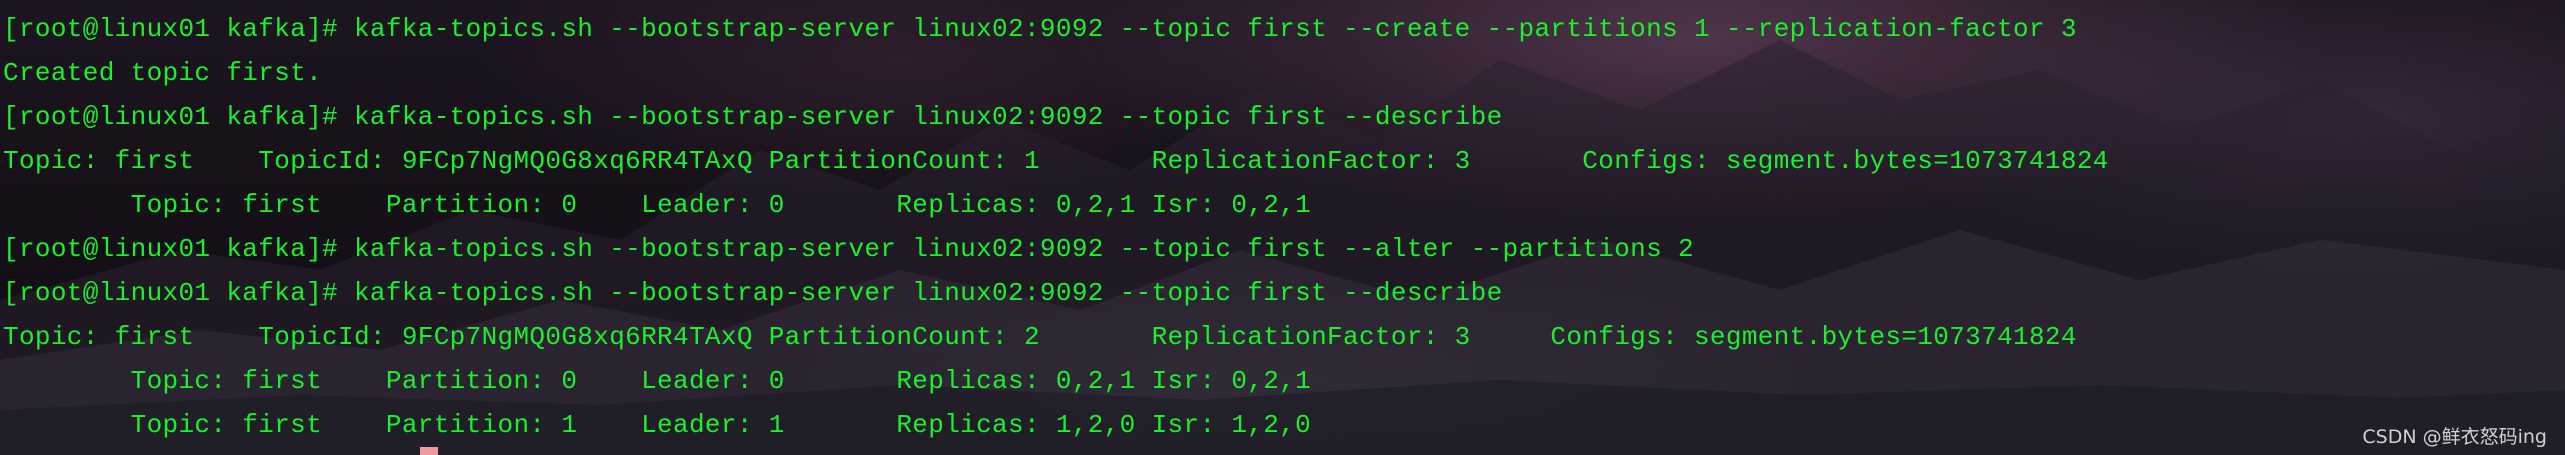 The image size is (2565, 455). Describe the element at coordinates (2454, 437) in the screenshot. I see `watermark: CSDN @鲜衣怒码ing` at that location.